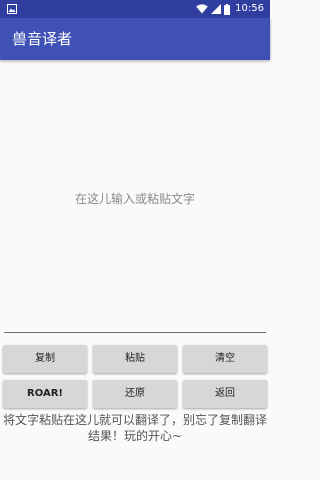 The image size is (320, 480). What do you see at coordinates (135, 9) in the screenshot?
I see `status-bar: 10:56` at bounding box center [135, 9].